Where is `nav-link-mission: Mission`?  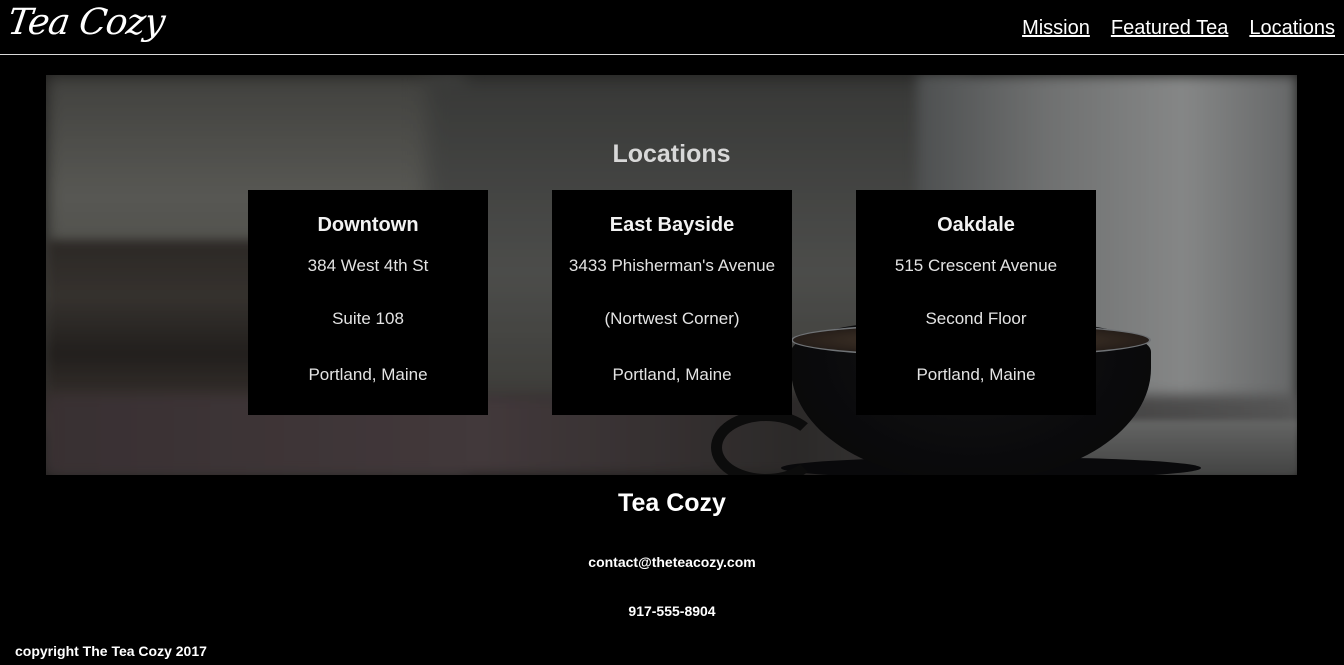
nav-link-mission: Mission is located at coordinates (1056, 28).